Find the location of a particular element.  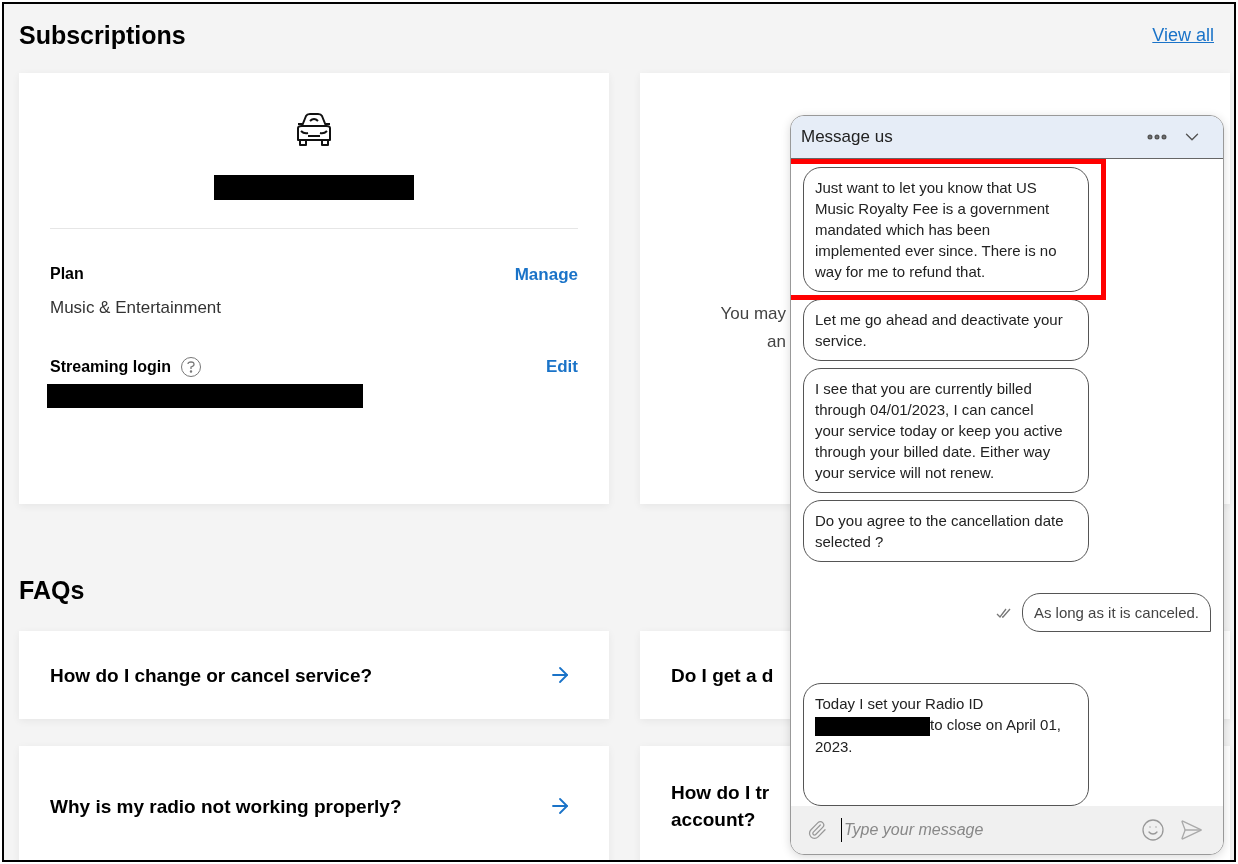

chat-message: Just want to let you know that US Music Royalty Fee is a government mandated which has been implemented ever since. There is no way for me to refund that. is located at coordinates (946, 229).